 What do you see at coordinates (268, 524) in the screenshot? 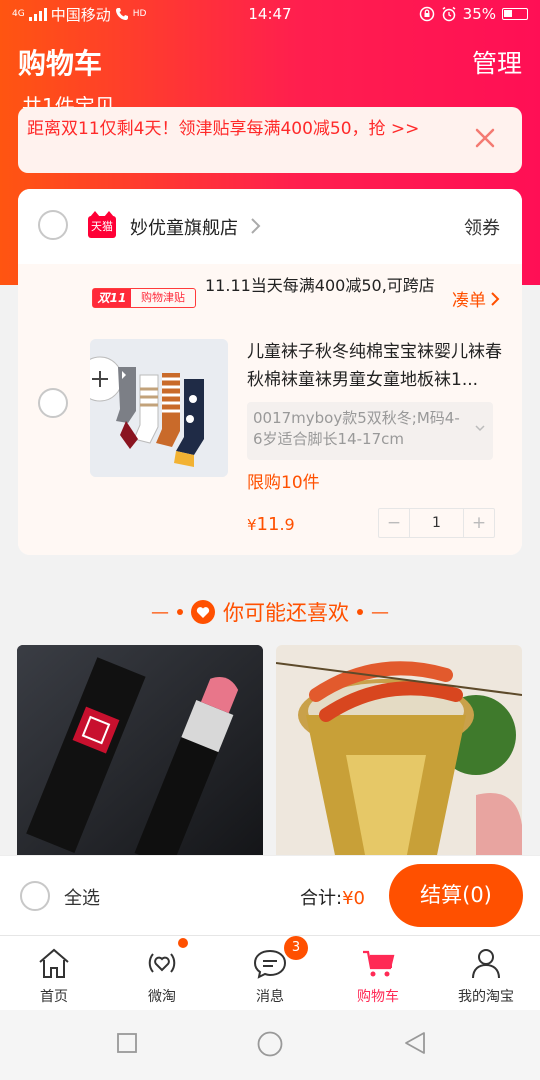
I see `price-integer: 11` at bounding box center [268, 524].